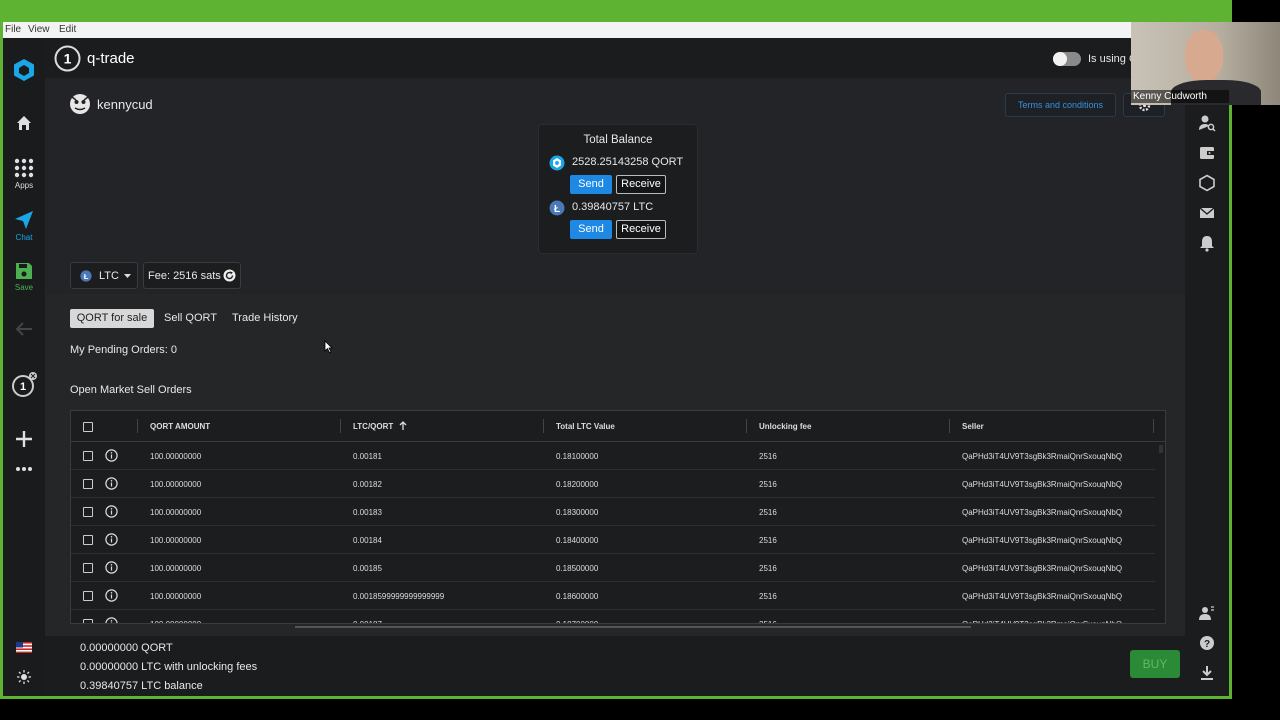  What do you see at coordinates (24, 70) in the screenshot?
I see `qortal-logo-icon` at bounding box center [24, 70].